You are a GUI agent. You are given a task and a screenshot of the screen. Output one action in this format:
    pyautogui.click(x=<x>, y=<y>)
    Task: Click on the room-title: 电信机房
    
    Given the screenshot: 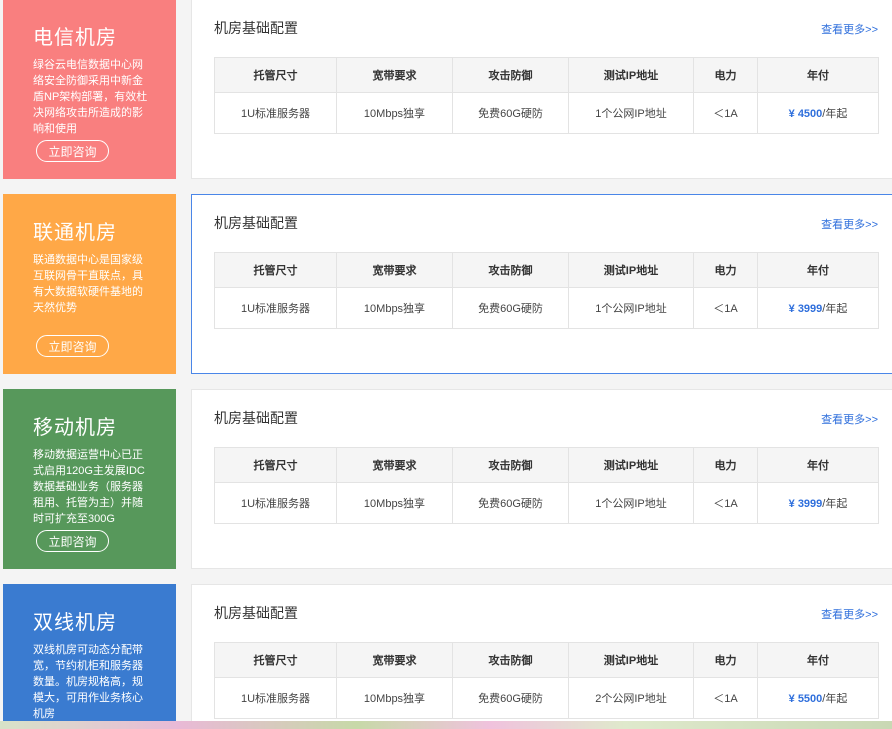 What is the action you would take?
    pyautogui.click(x=75, y=38)
    